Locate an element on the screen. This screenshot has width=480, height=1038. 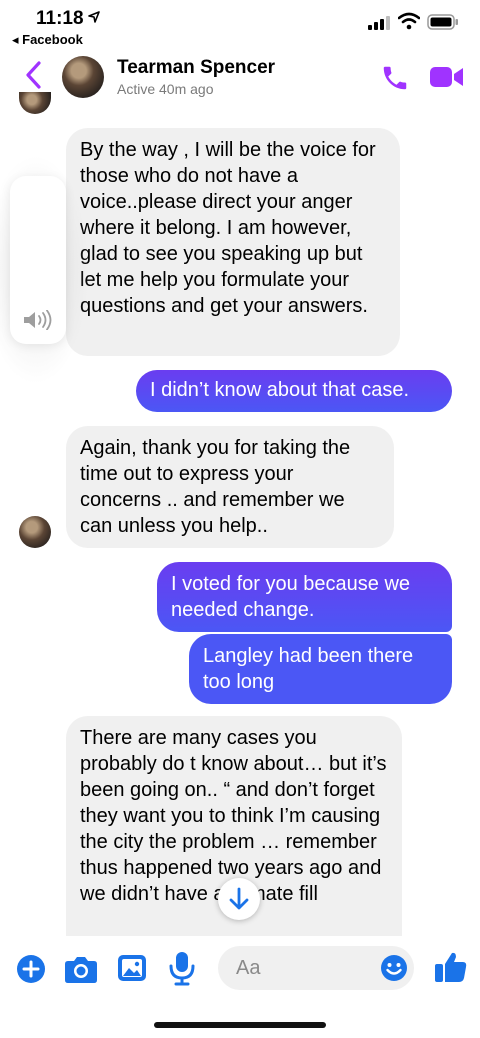
back-chevron-icon is located at coordinates (34, 75).